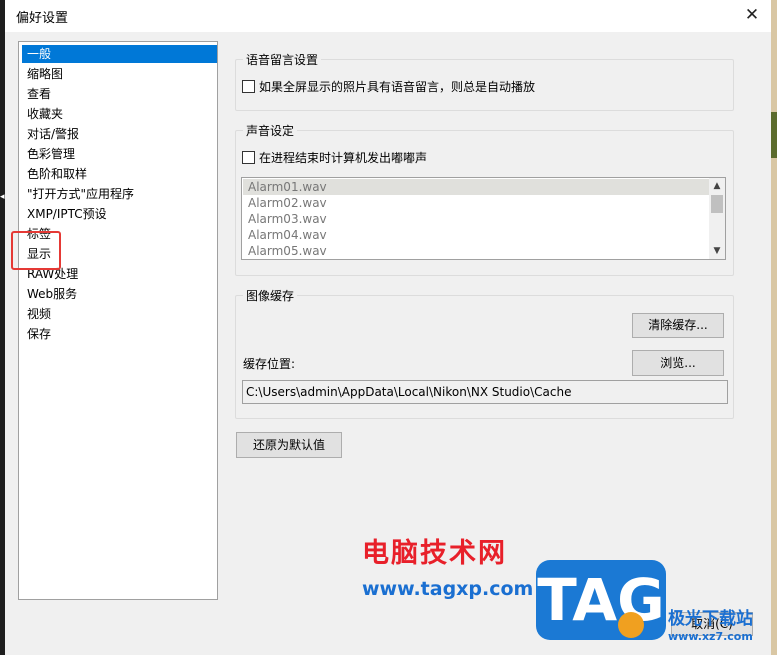 This screenshot has height=655, width=777. Describe the element at coordinates (270, 130) in the screenshot. I see `sound-title: 声音设定` at that location.